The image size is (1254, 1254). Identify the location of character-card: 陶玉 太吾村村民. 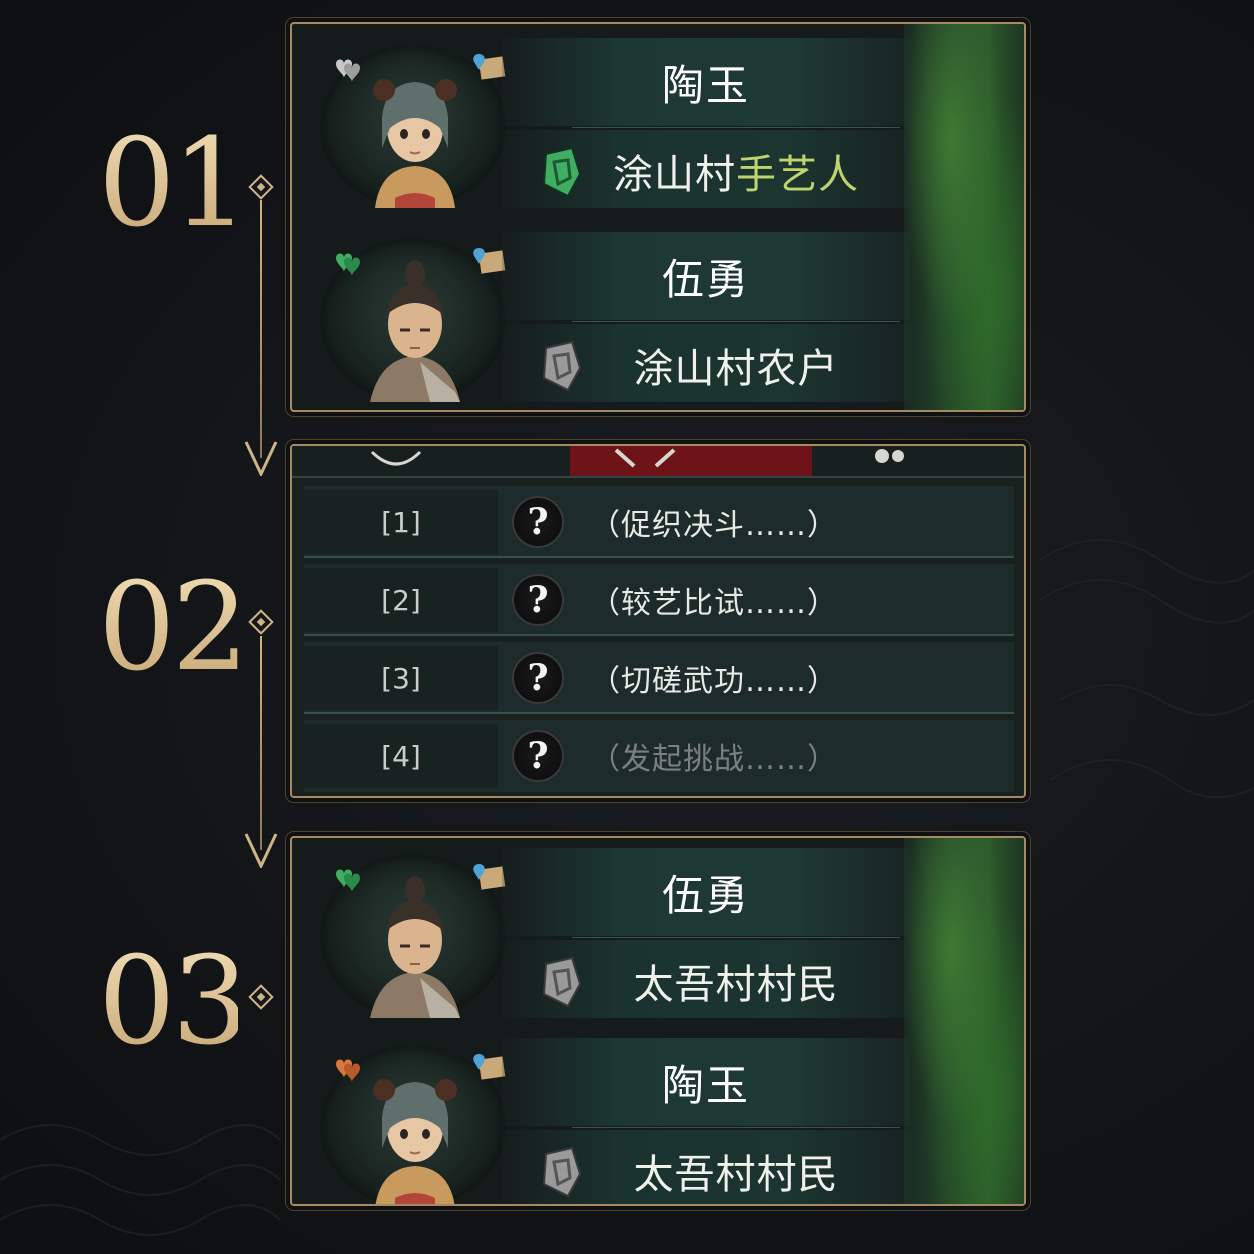
(661, 1117).